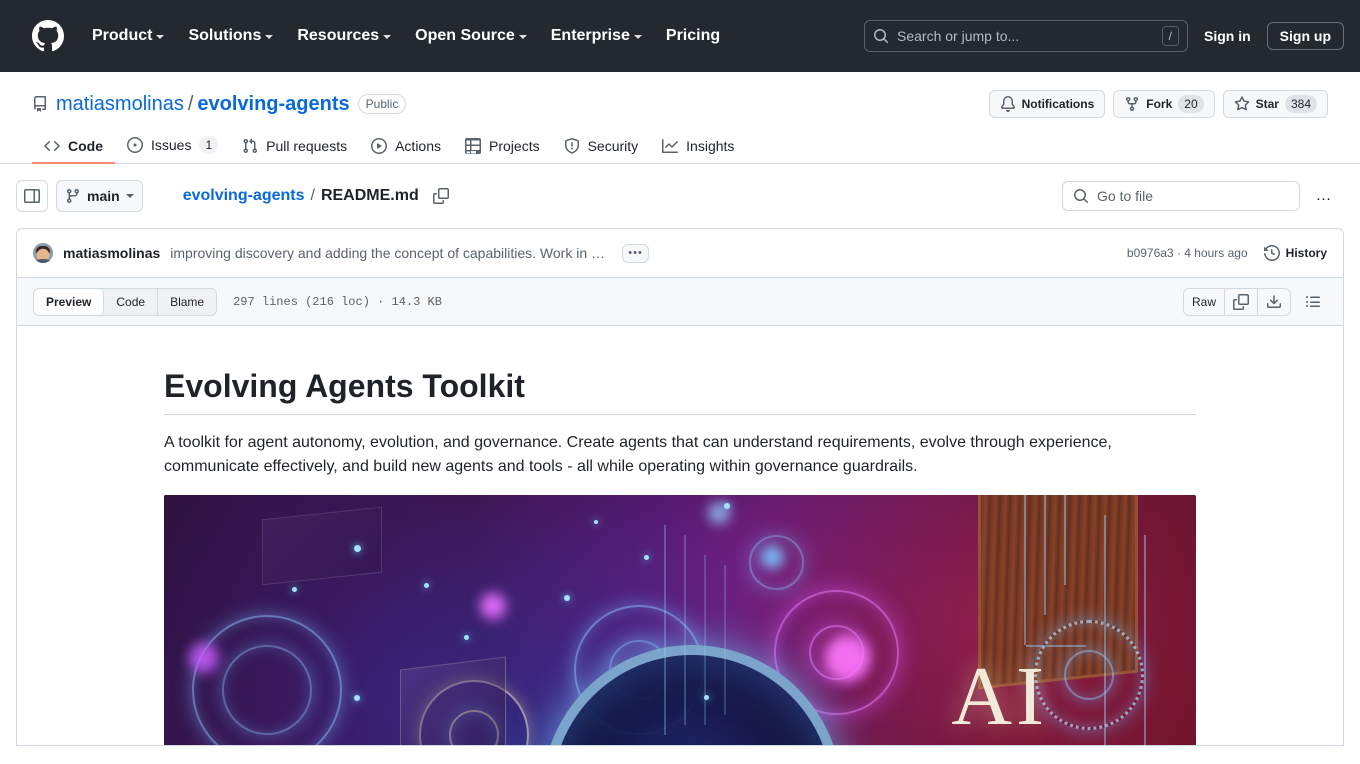 The height and width of the screenshot is (764, 1360). Describe the element at coordinates (317, 196) in the screenshot. I see `breadcrumb: evolving-agents / README.md` at that location.